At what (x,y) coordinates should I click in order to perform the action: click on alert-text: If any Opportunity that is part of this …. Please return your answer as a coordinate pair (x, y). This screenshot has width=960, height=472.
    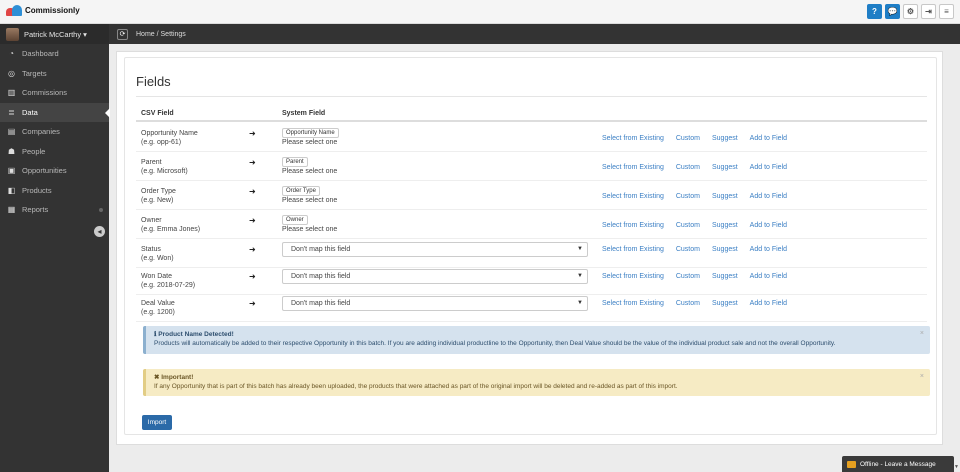
    Looking at the image, I should click on (416, 386).